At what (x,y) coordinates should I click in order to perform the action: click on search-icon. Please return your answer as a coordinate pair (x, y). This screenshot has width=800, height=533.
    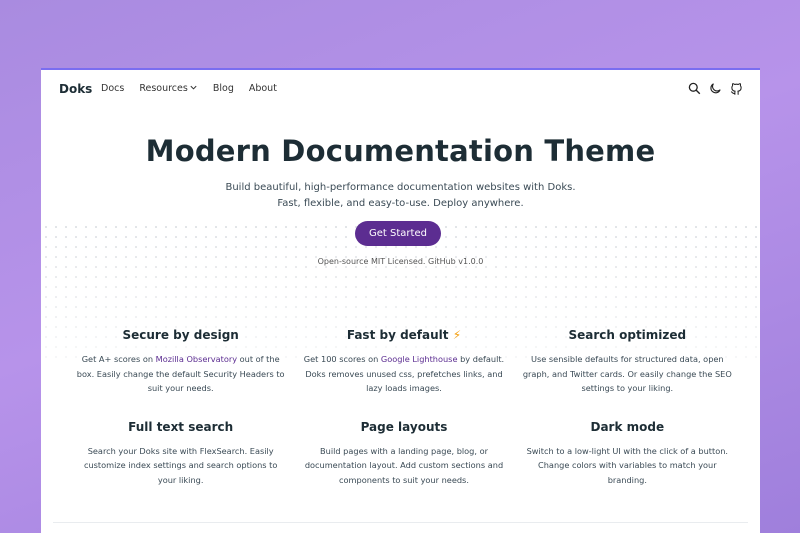
    Looking at the image, I should click on (694, 88).